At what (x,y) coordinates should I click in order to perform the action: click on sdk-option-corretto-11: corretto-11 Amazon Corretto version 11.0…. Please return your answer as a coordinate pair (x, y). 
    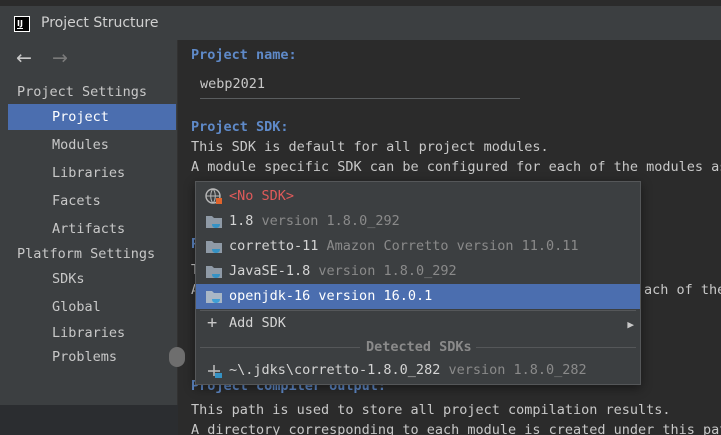
    Looking at the image, I should click on (418, 246).